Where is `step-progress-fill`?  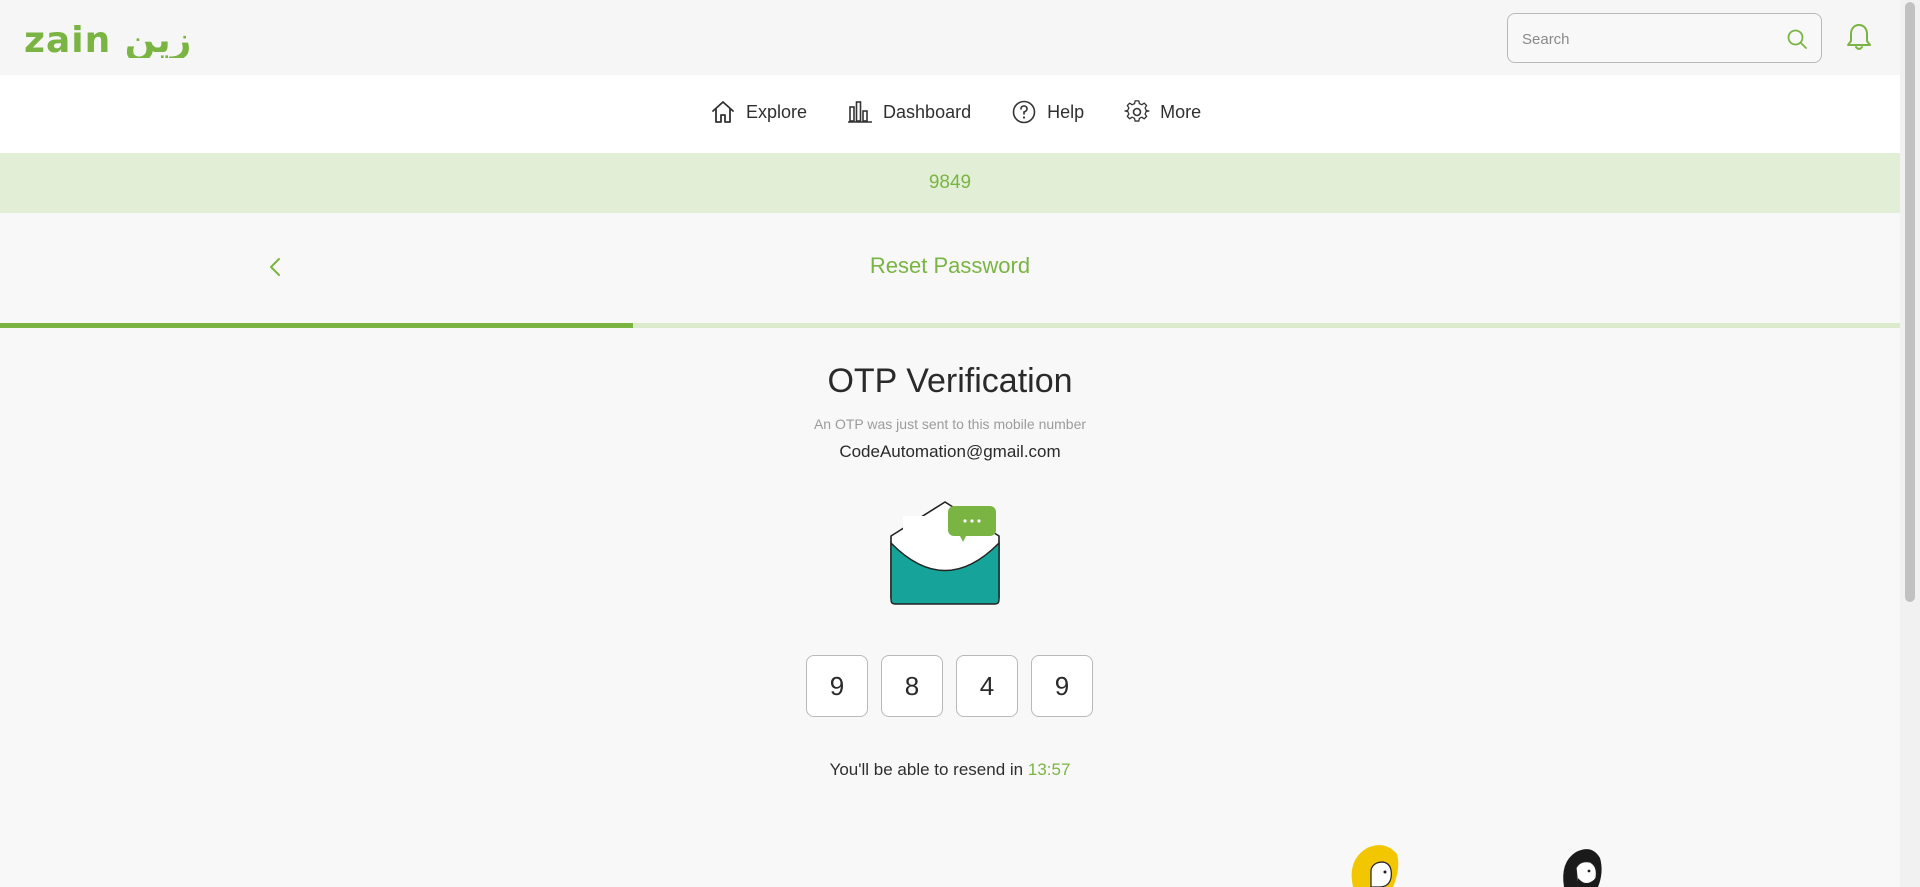 step-progress-fill is located at coordinates (316, 325).